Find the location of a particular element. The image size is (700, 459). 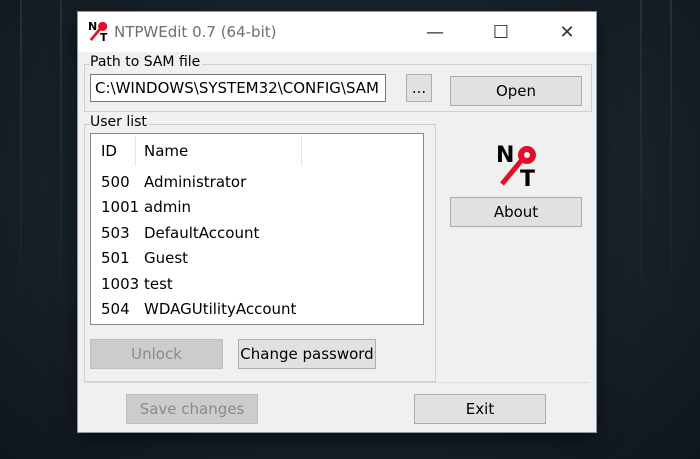

user-list-group-label: User list is located at coordinates (119, 122).